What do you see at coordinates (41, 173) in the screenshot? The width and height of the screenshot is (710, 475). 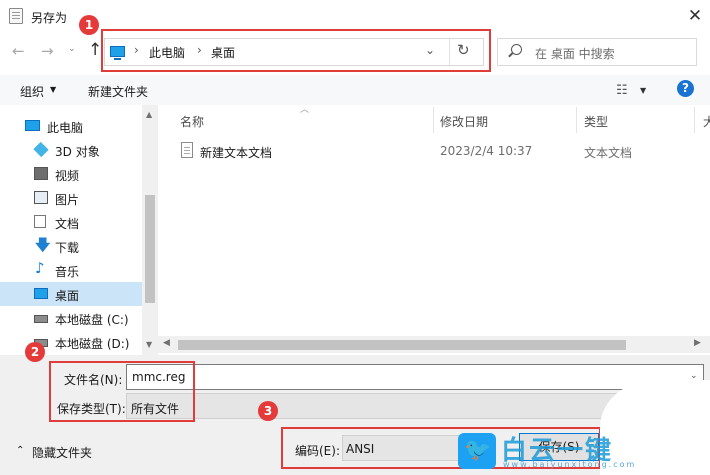 I see `video-icon` at bounding box center [41, 173].